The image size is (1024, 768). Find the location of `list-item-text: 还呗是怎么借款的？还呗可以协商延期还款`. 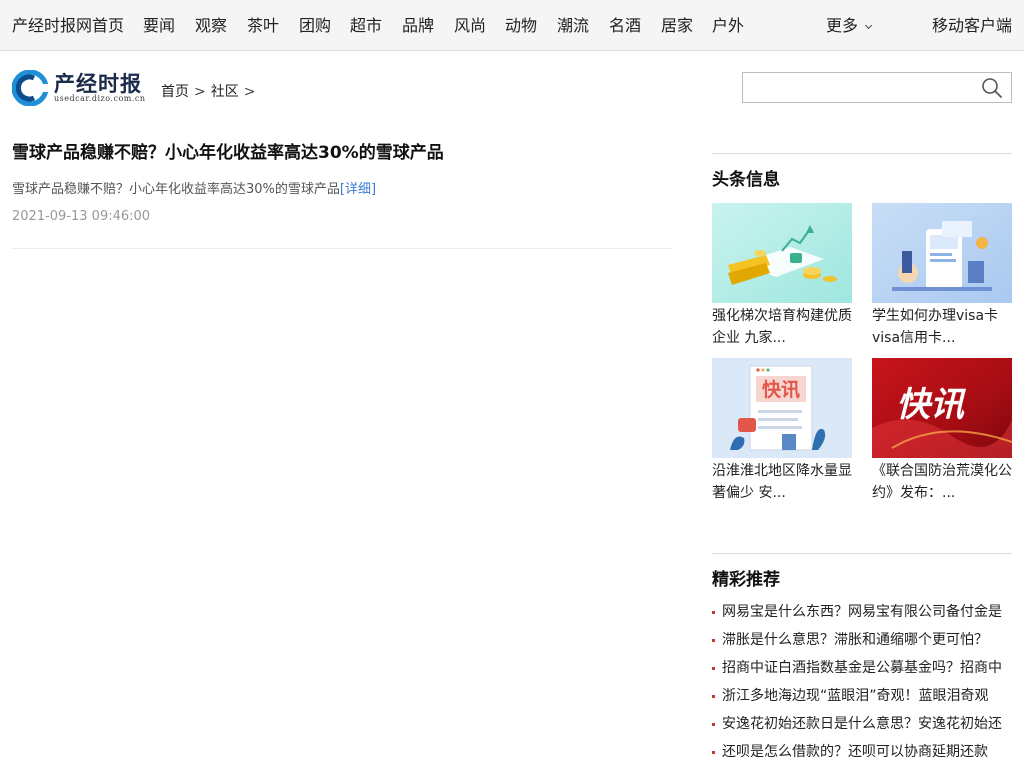

list-item-text: 还呗是怎么借款的？还呗可以协商延期还款 is located at coordinates (855, 752).